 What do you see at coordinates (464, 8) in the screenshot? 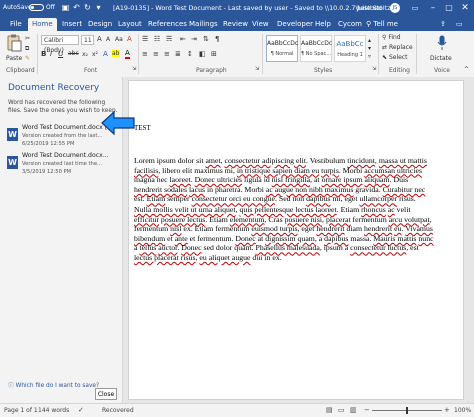
I see `close-button: ✕` at bounding box center [464, 8].